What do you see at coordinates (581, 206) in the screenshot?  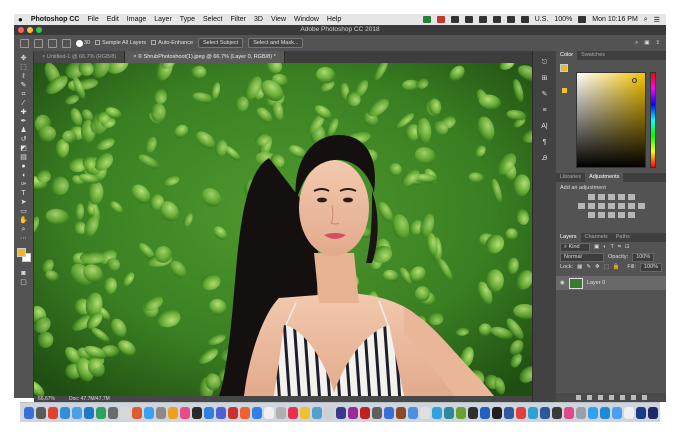 I see `vibrance-icon` at bounding box center [581, 206].